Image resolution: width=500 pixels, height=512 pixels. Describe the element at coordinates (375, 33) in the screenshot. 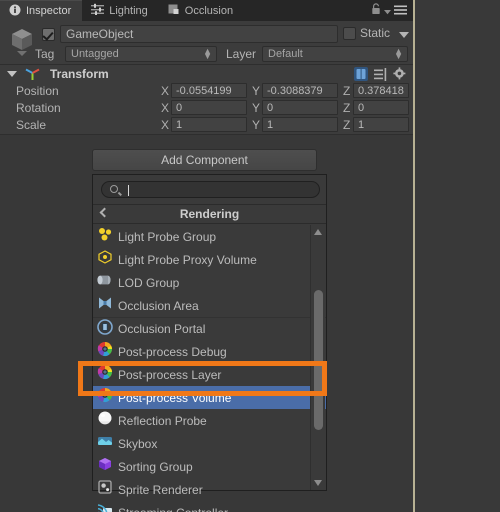

I see `static-label: Static` at that location.